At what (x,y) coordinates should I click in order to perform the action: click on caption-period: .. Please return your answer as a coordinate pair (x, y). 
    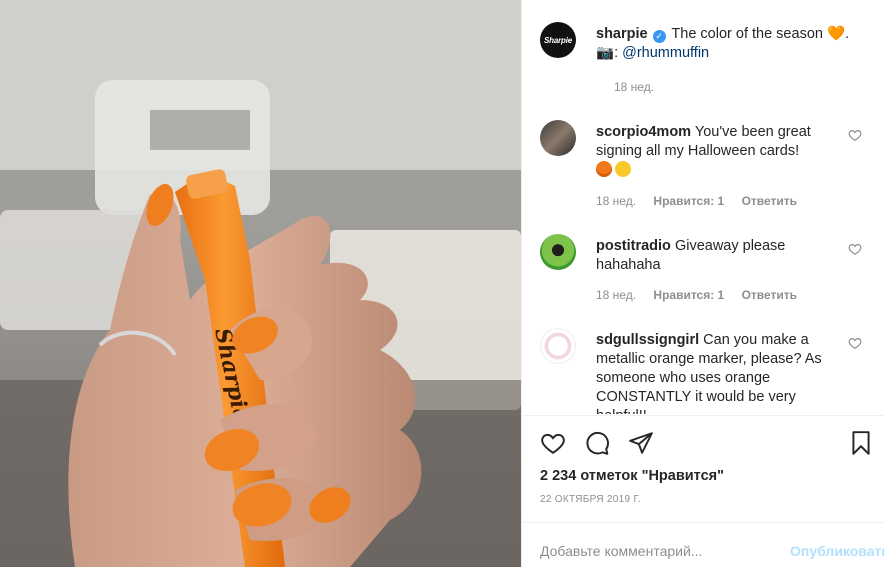
    Looking at the image, I should click on (847, 34).